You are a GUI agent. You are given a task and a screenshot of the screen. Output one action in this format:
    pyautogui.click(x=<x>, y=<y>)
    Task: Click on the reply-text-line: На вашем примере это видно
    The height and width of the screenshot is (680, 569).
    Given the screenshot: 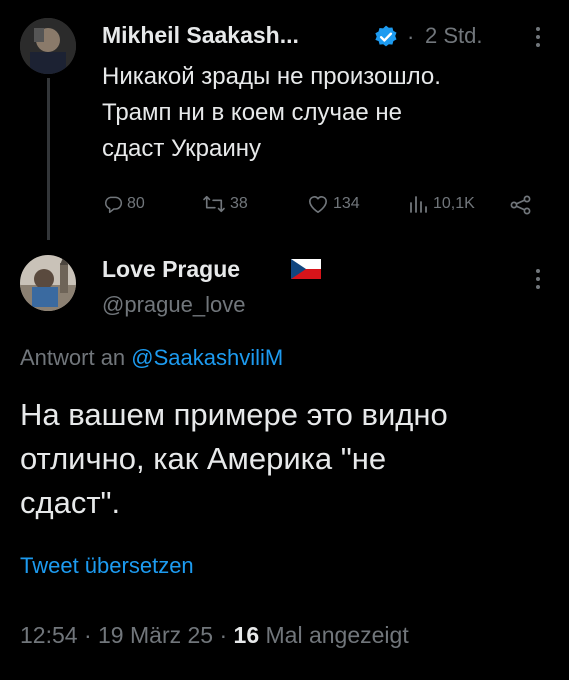 What is the action you would take?
    pyautogui.click(x=234, y=414)
    